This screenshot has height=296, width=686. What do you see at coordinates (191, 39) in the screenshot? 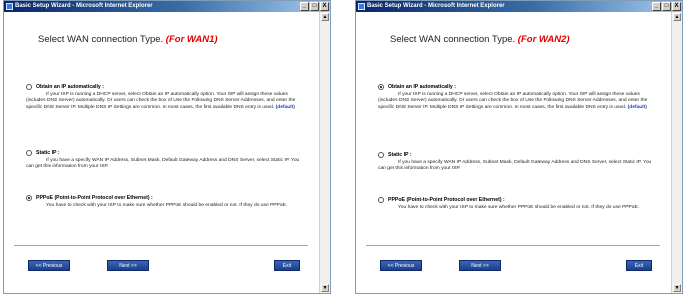
I see `wan-label: (For WAN1)` at bounding box center [191, 39].